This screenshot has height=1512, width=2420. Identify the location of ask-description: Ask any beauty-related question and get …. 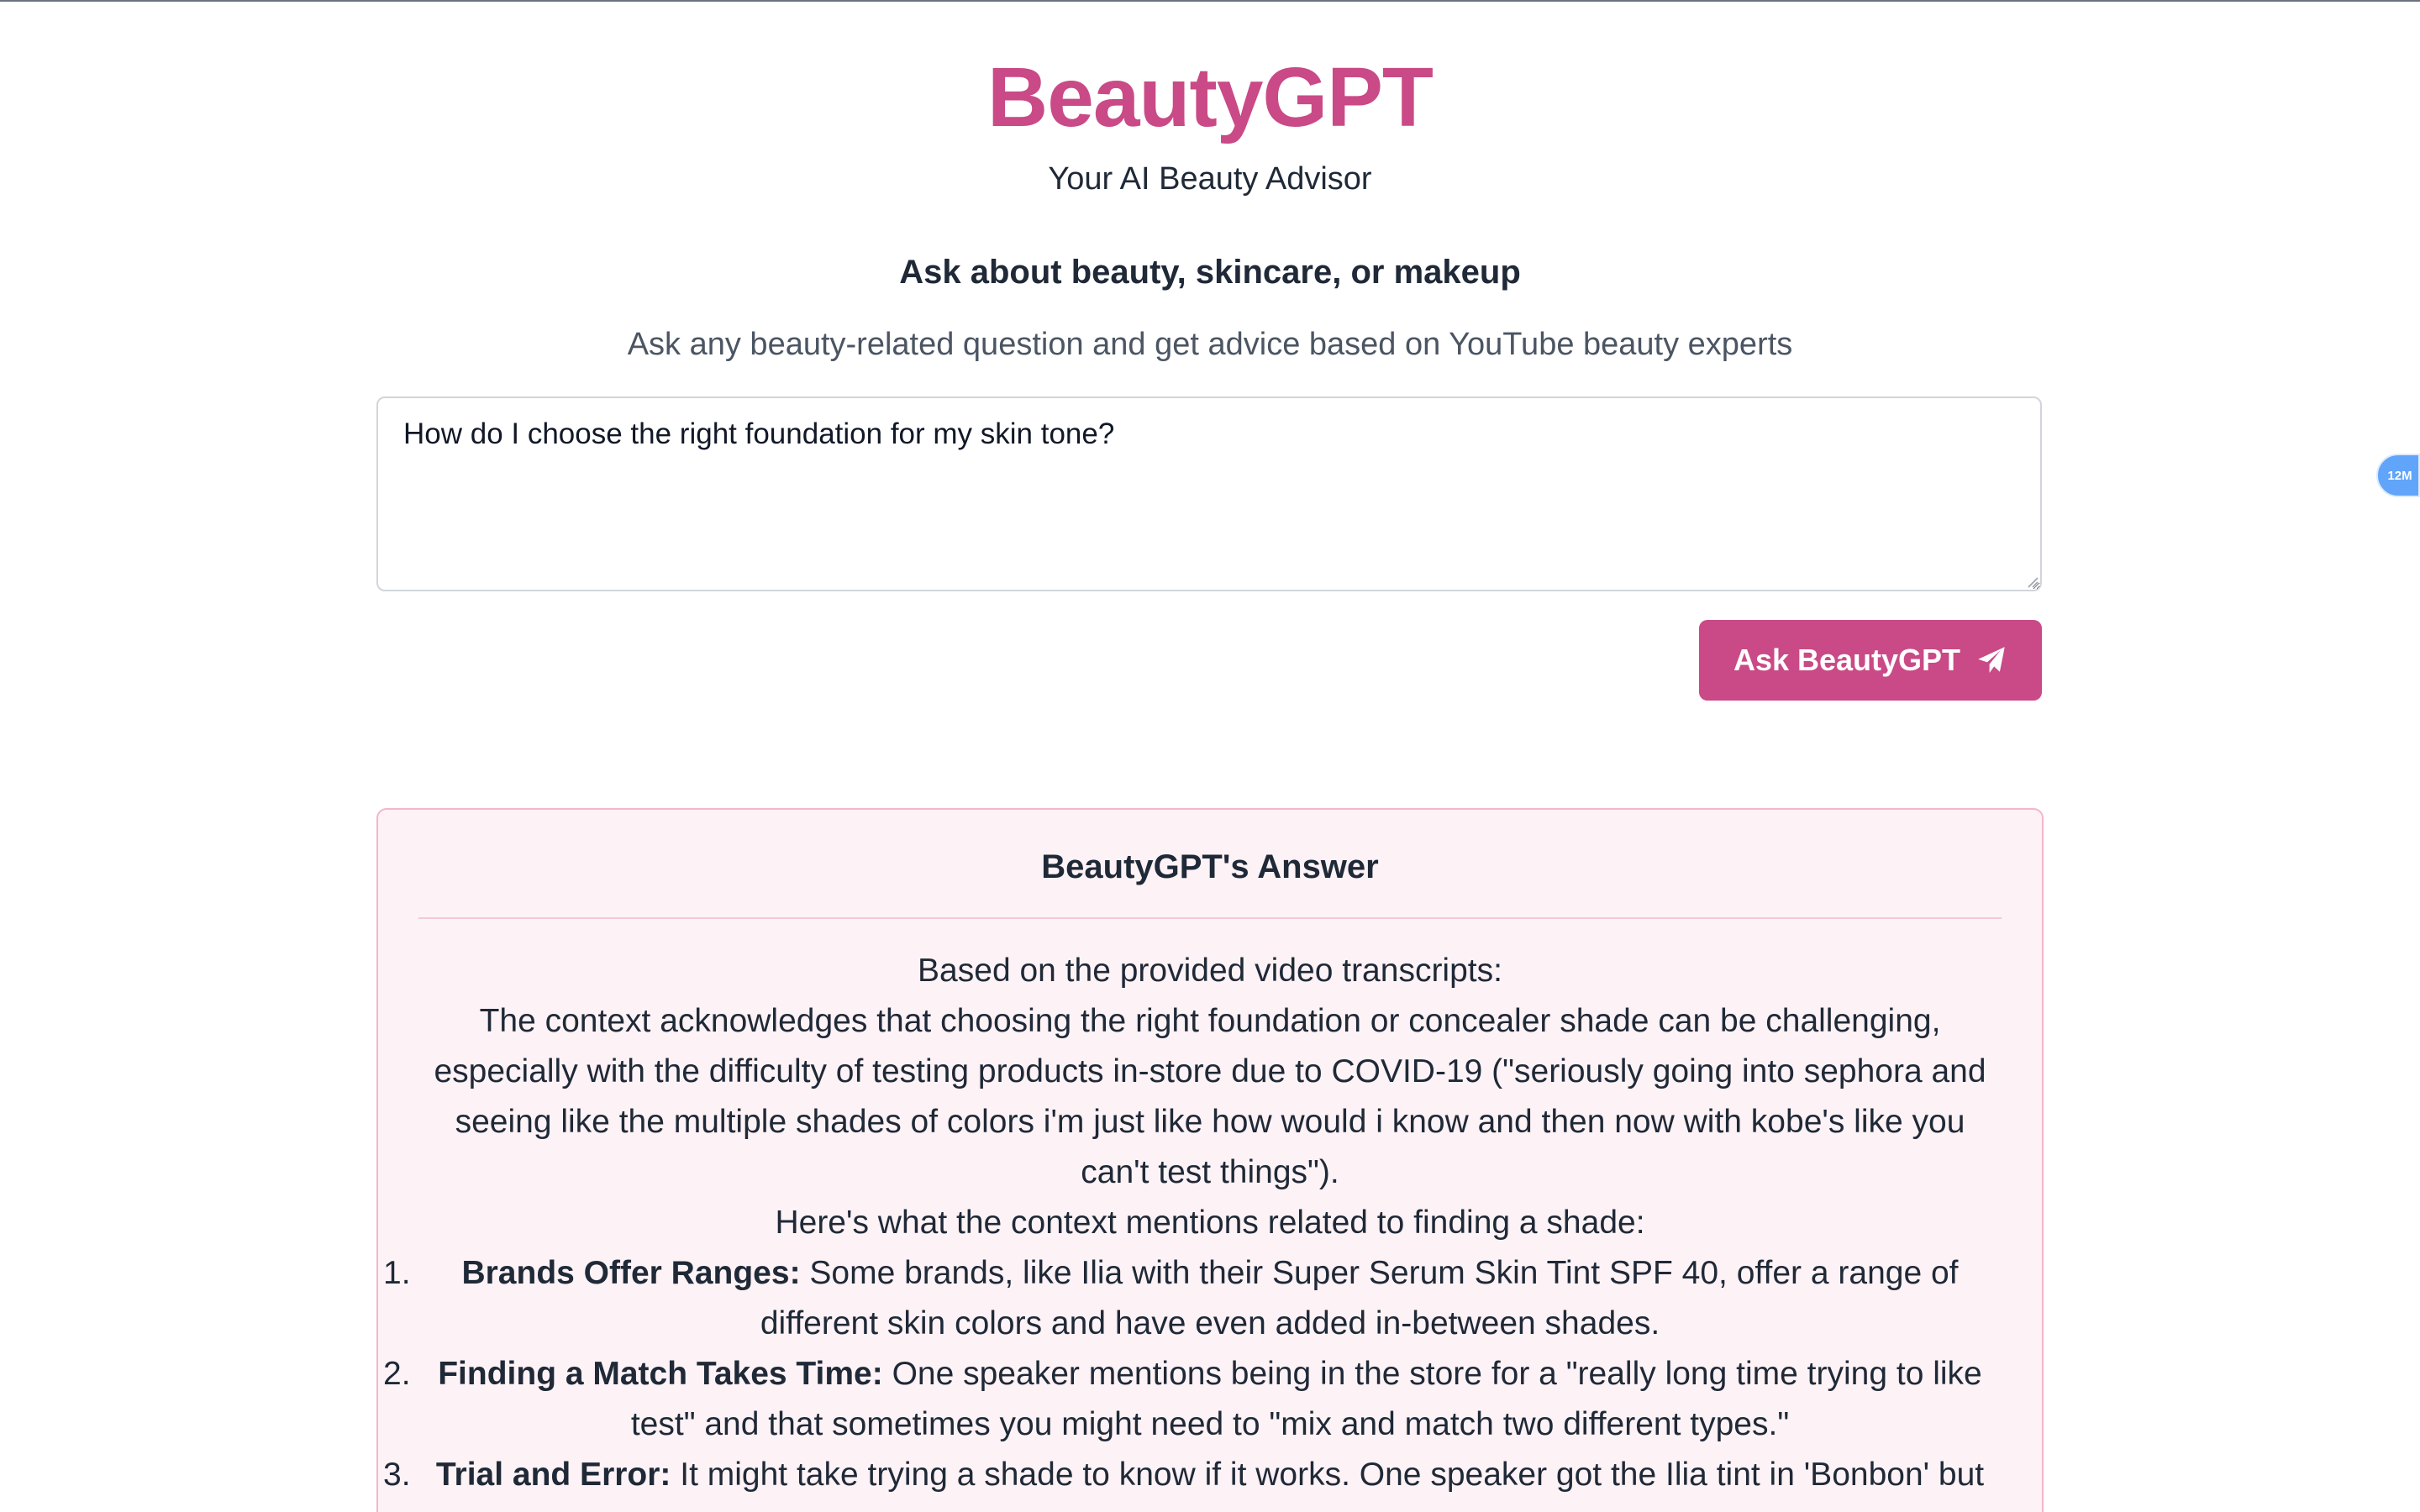
(1210, 344).